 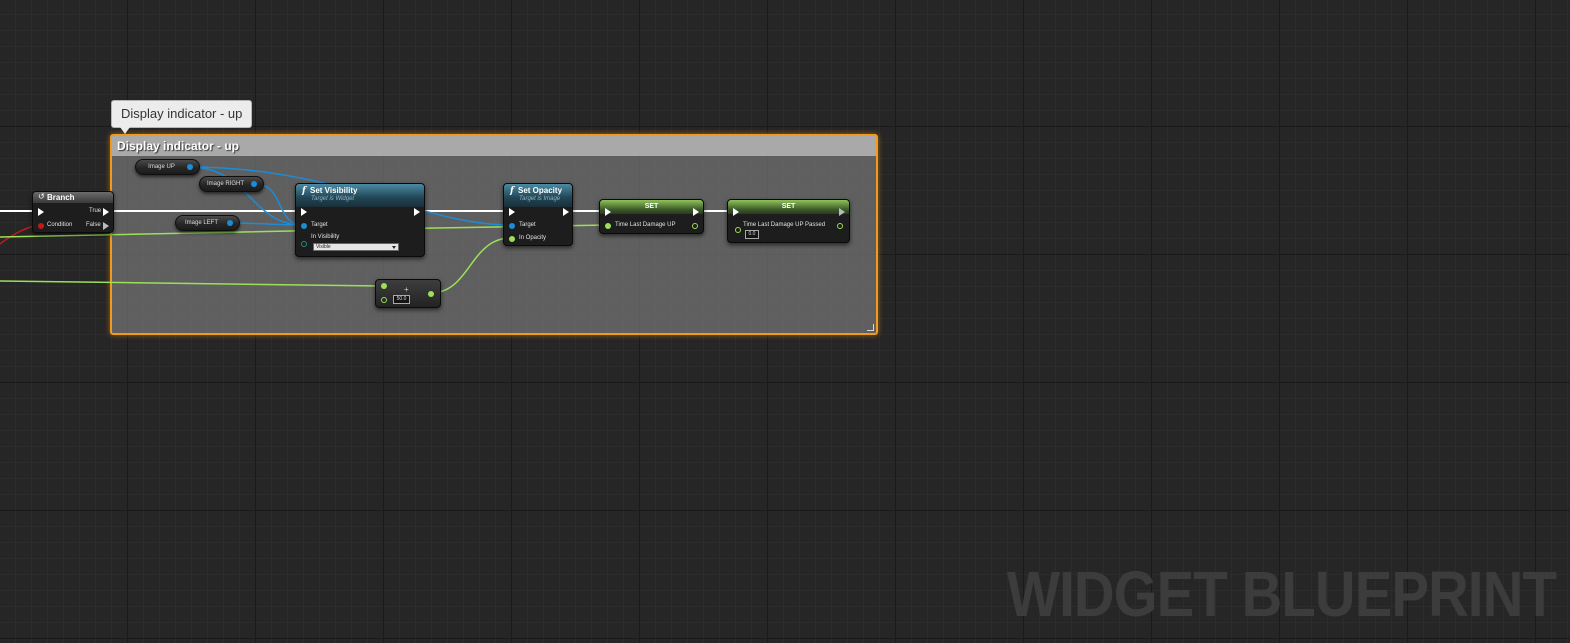 I want to click on plus-icon: +, so click(x=406, y=289).